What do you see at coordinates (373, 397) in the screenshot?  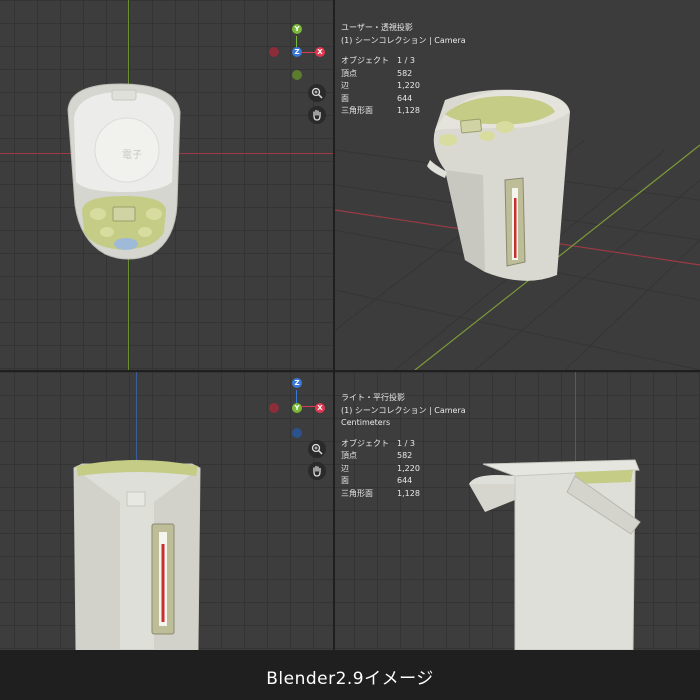 I see `view-title: ライト・平行投影` at bounding box center [373, 397].